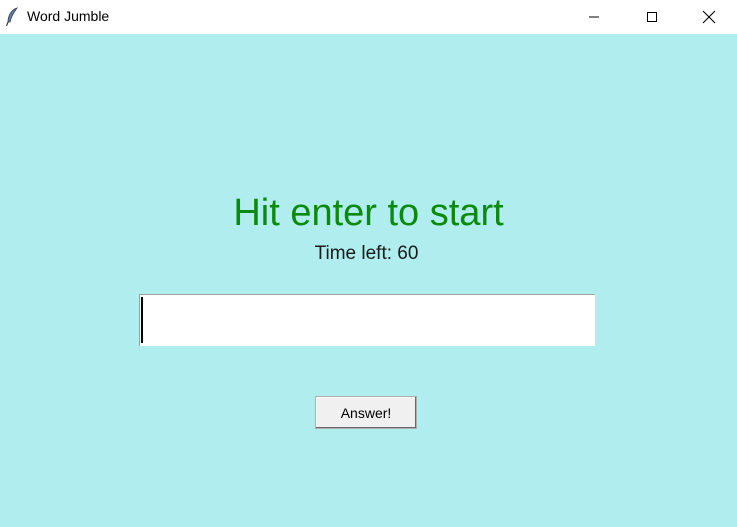 This screenshot has height=527, width=737. What do you see at coordinates (366, 412) in the screenshot?
I see `answer-button: Answer!` at bounding box center [366, 412].